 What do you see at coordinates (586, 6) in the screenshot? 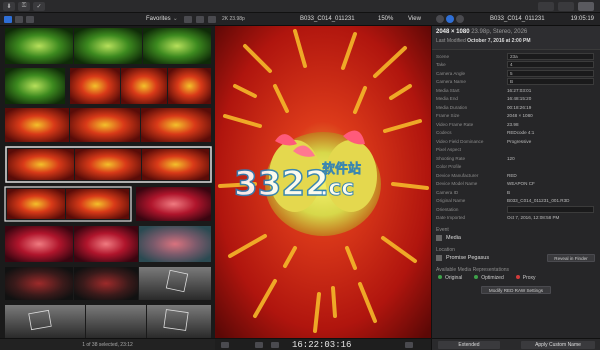
I see `layout-toggle-inspector` at bounding box center [586, 6].